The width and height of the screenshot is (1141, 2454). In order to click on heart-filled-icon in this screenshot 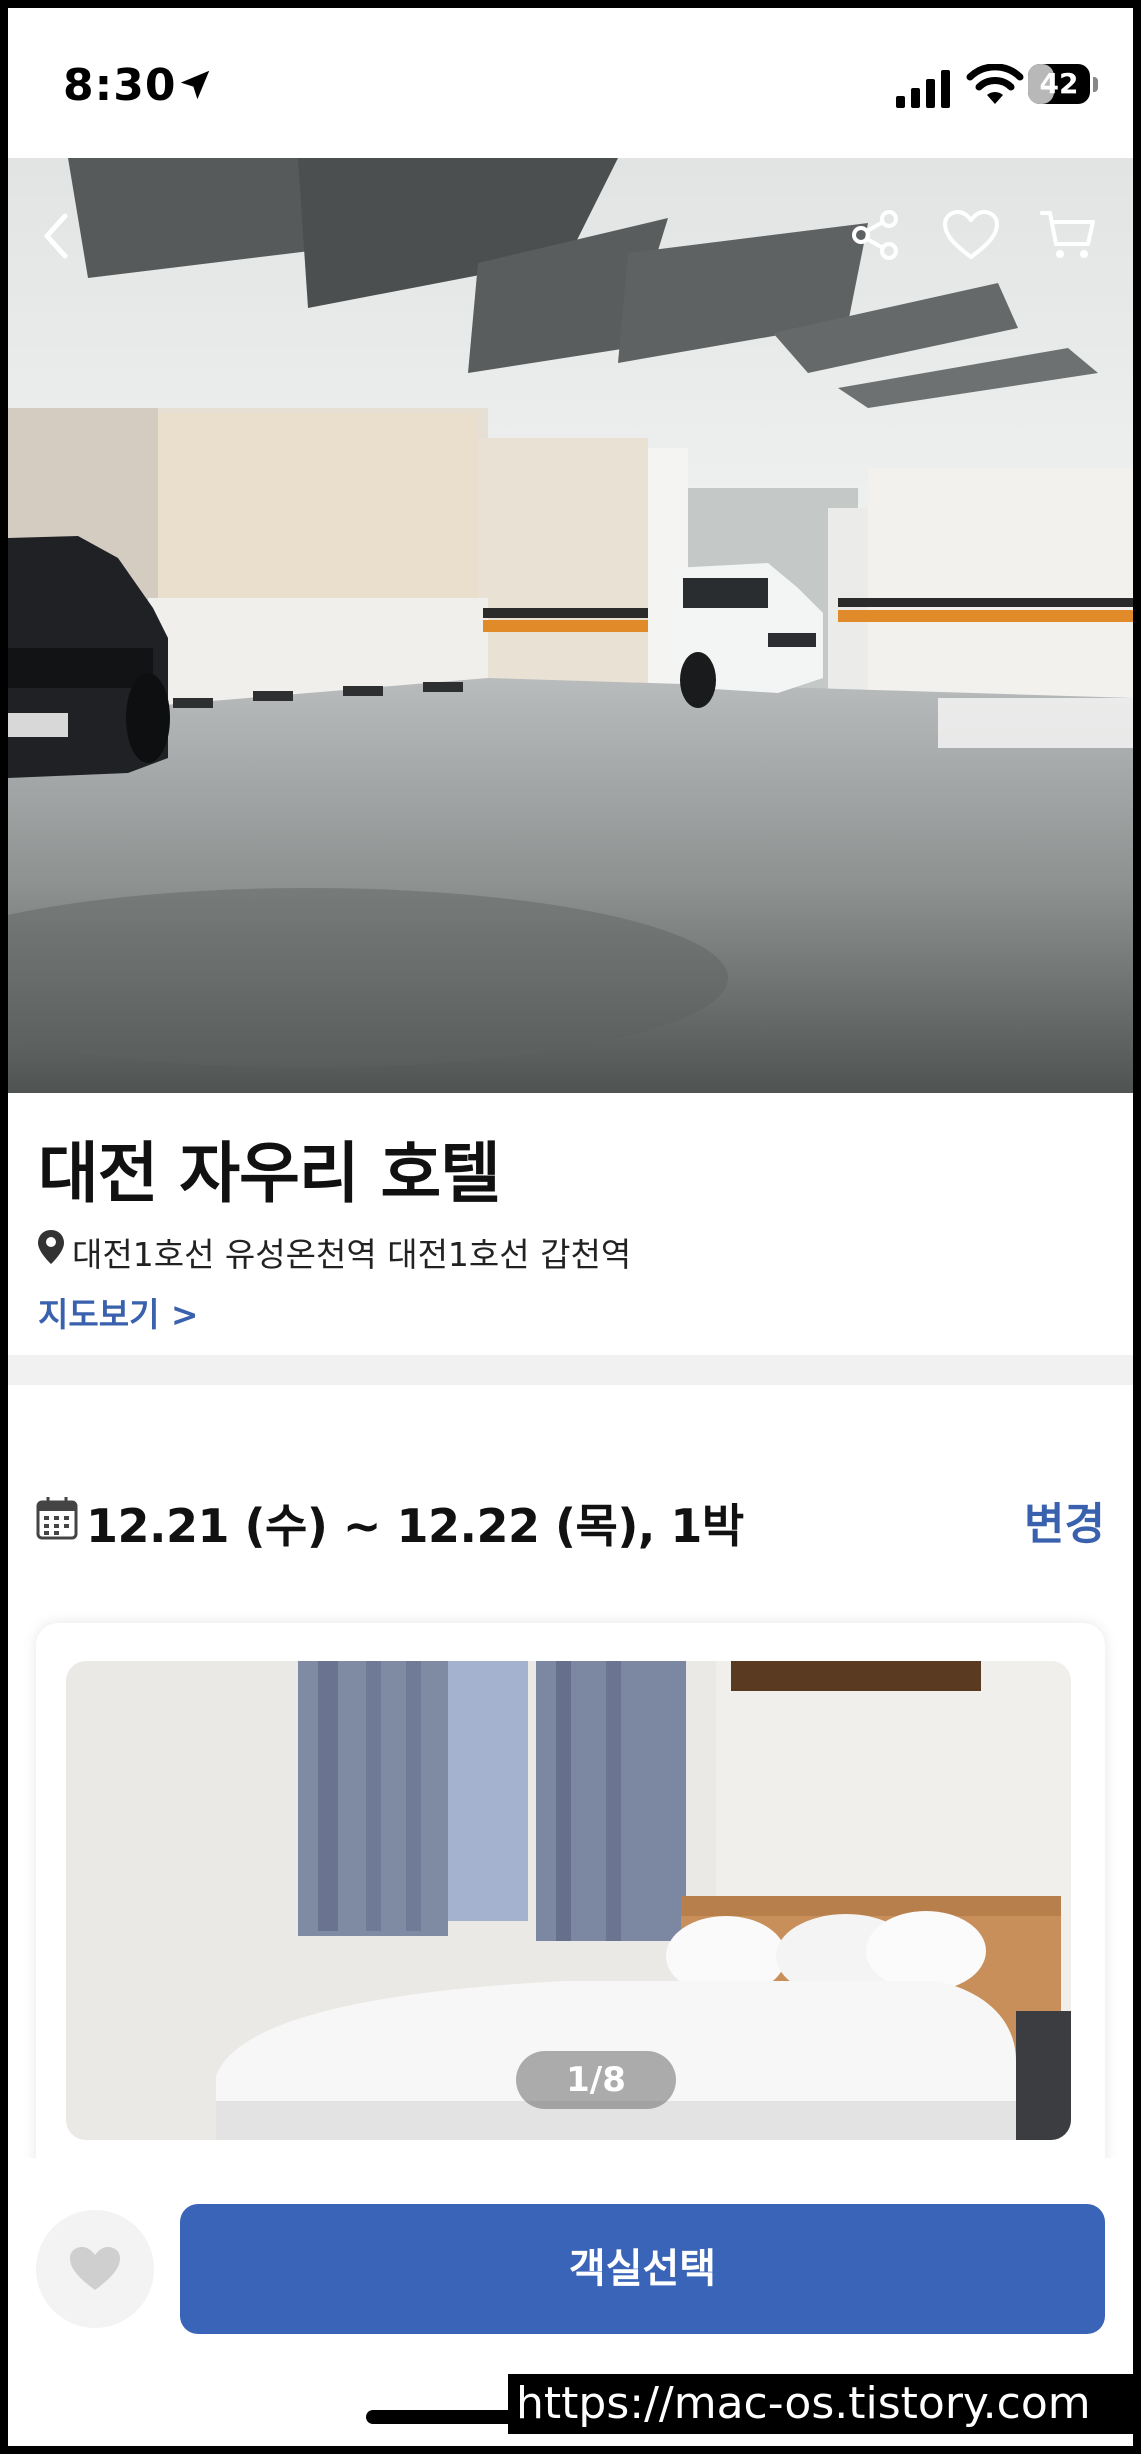, I will do `click(95, 2268)`.